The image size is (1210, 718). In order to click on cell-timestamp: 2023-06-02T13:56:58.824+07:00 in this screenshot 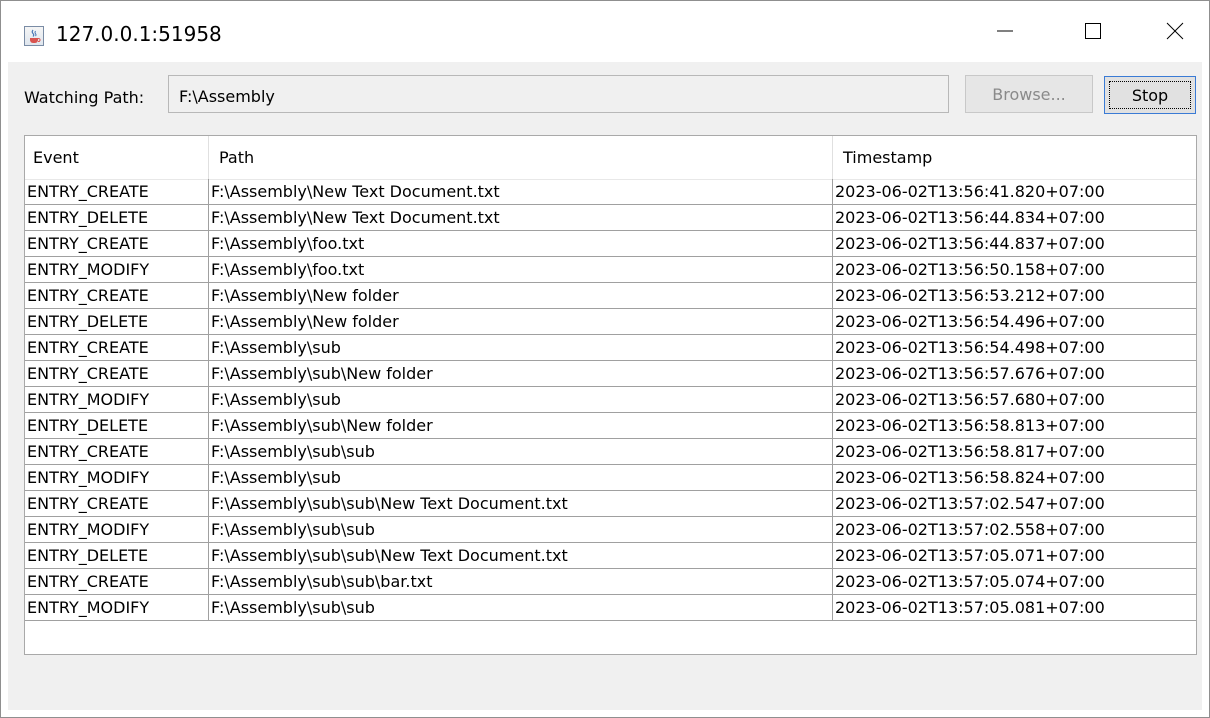, I will do `click(970, 477)`.